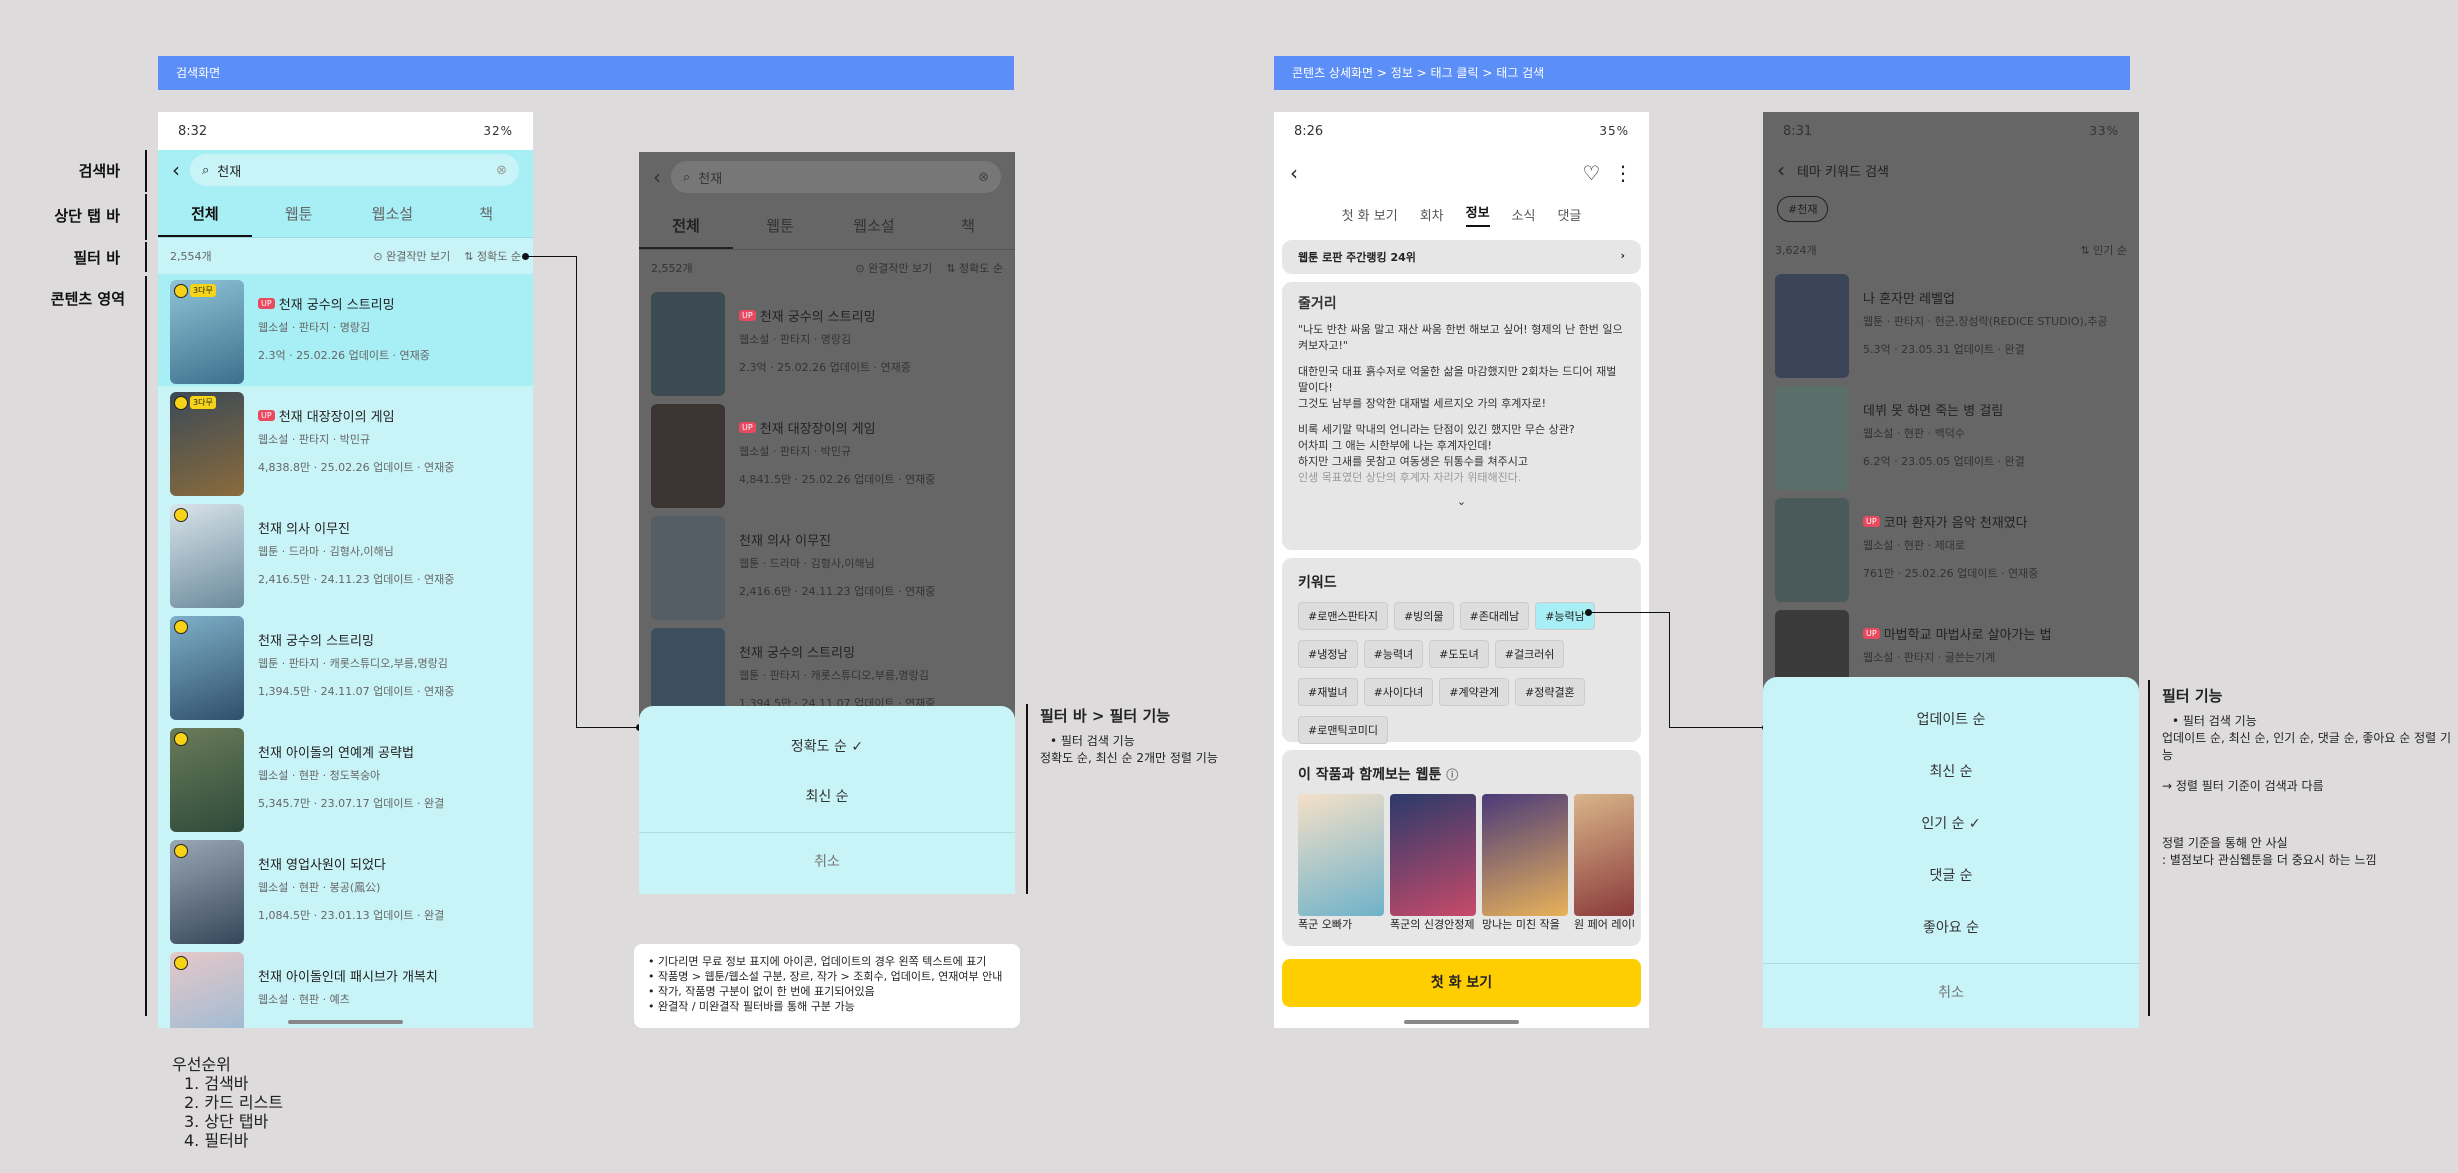 The image size is (2458, 1173). Describe the element at coordinates (1477, 214) in the screenshot. I see `tab-info: 정보` at that location.